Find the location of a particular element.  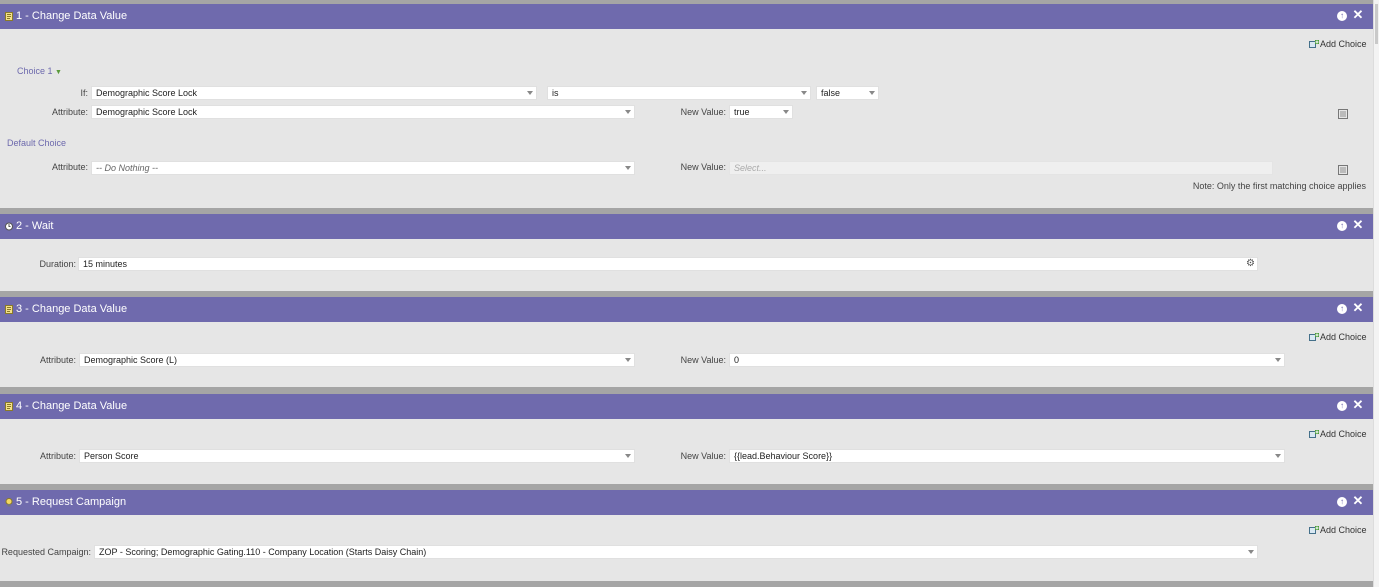

step-title: 2 - Wait is located at coordinates (35, 226).